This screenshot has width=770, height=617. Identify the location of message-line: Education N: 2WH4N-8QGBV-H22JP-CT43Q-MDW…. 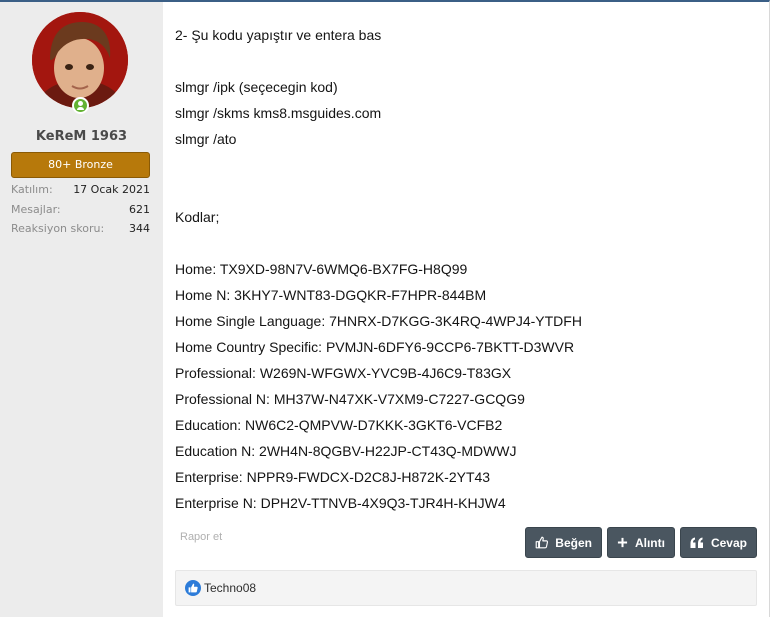
(346, 451).